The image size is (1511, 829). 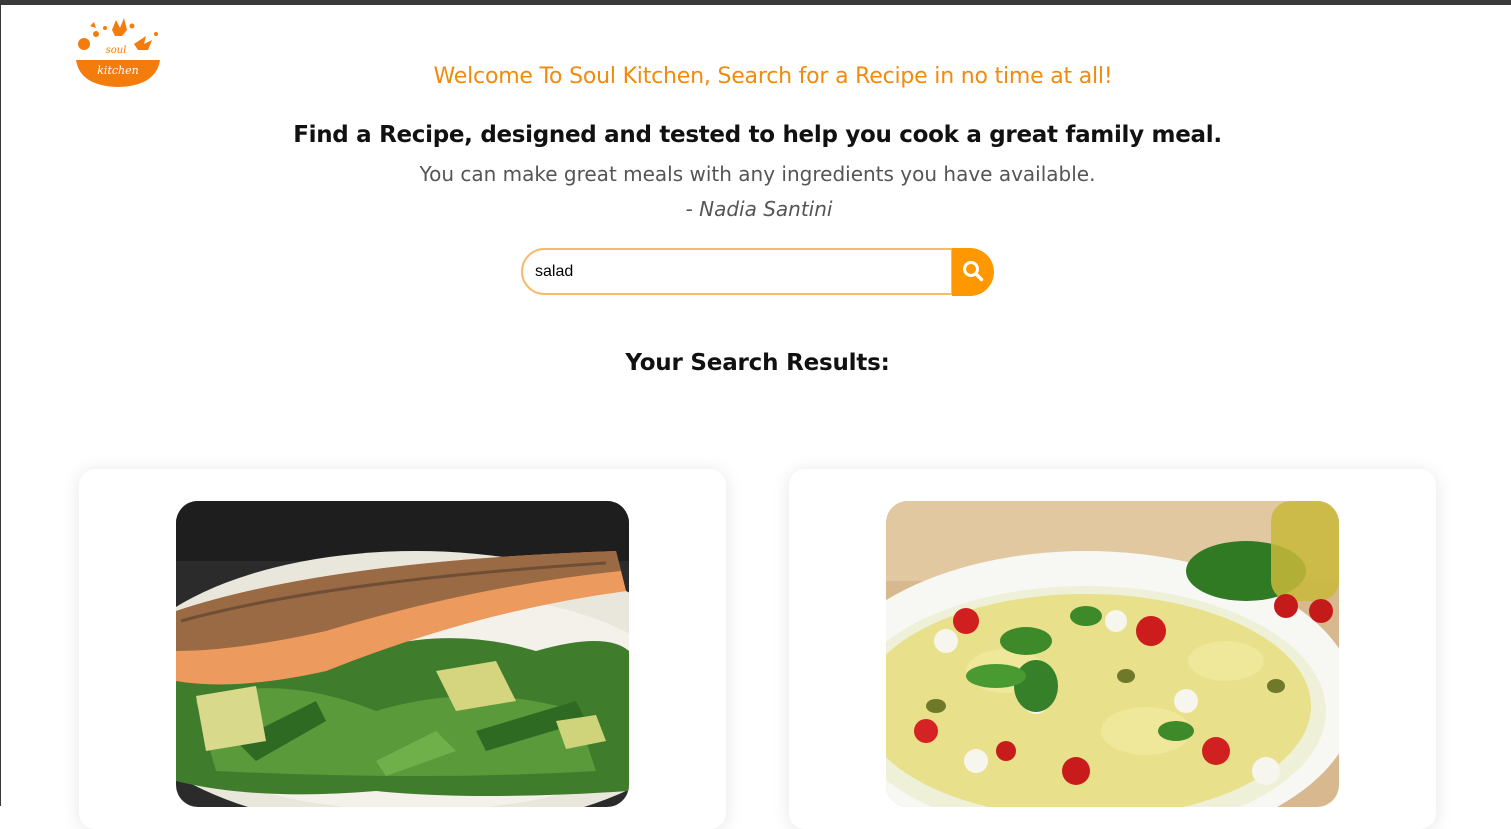 I want to click on window-left-border, so click(x=0, y=403).